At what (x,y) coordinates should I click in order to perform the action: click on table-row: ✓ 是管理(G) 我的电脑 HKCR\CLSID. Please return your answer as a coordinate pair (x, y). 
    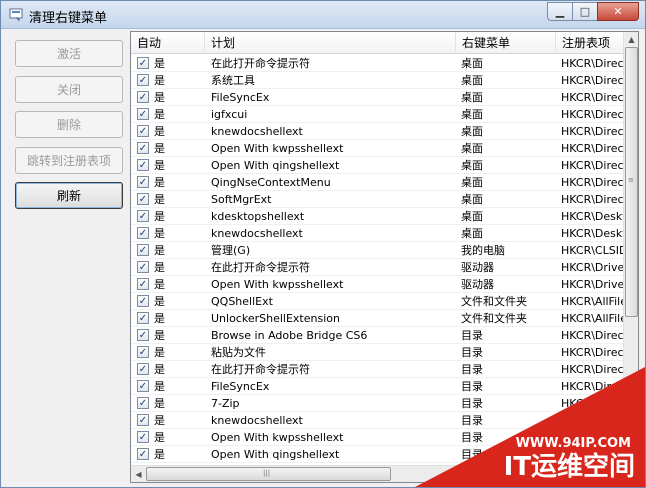
    Looking at the image, I should click on (378, 250).